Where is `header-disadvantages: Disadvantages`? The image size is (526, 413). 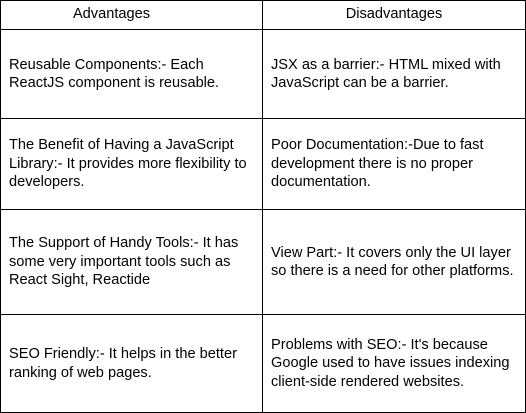 header-disadvantages: Disadvantages is located at coordinates (394, 15).